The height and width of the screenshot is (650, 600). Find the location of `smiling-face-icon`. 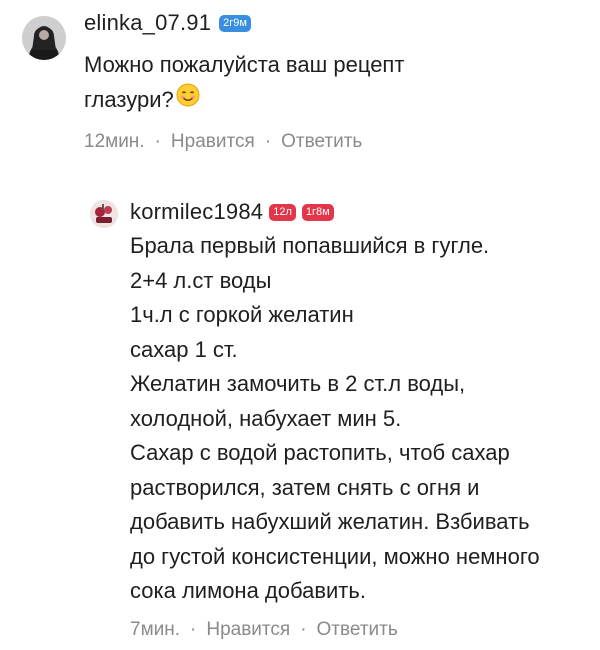

smiling-face-icon is located at coordinates (188, 100).